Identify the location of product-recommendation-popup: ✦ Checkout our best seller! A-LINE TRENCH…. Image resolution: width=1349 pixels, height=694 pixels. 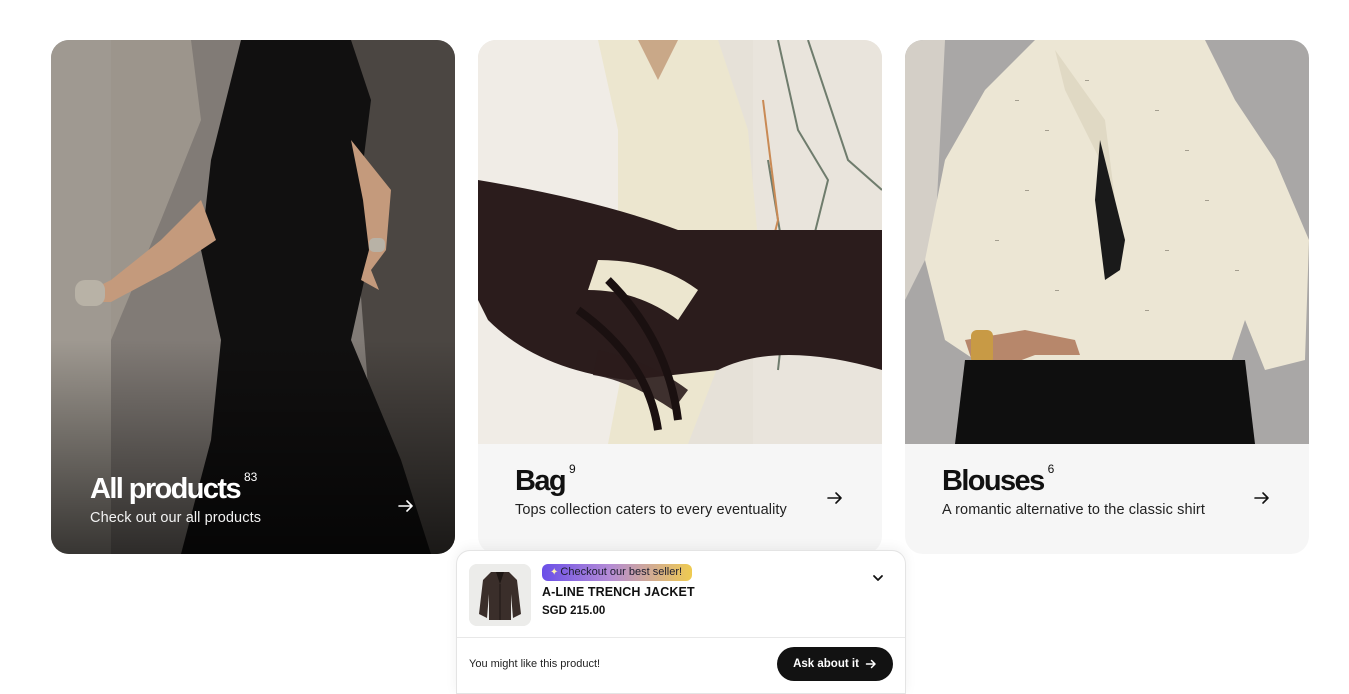
(681, 622).